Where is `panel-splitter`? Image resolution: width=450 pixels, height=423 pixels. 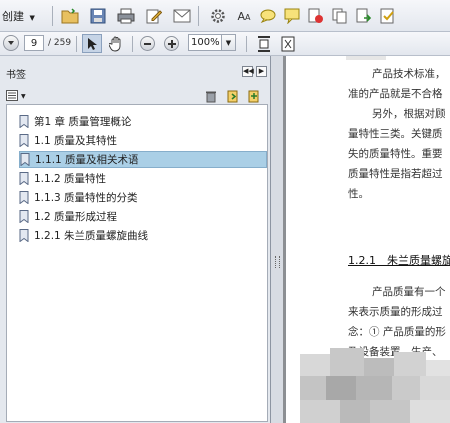 panel-splitter is located at coordinates (277, 239).